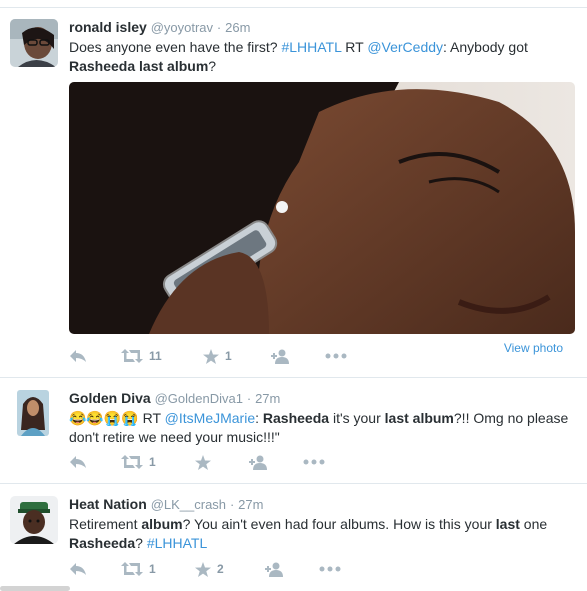  I want to click on username: @GoldenDiva1, so click(199, 398).